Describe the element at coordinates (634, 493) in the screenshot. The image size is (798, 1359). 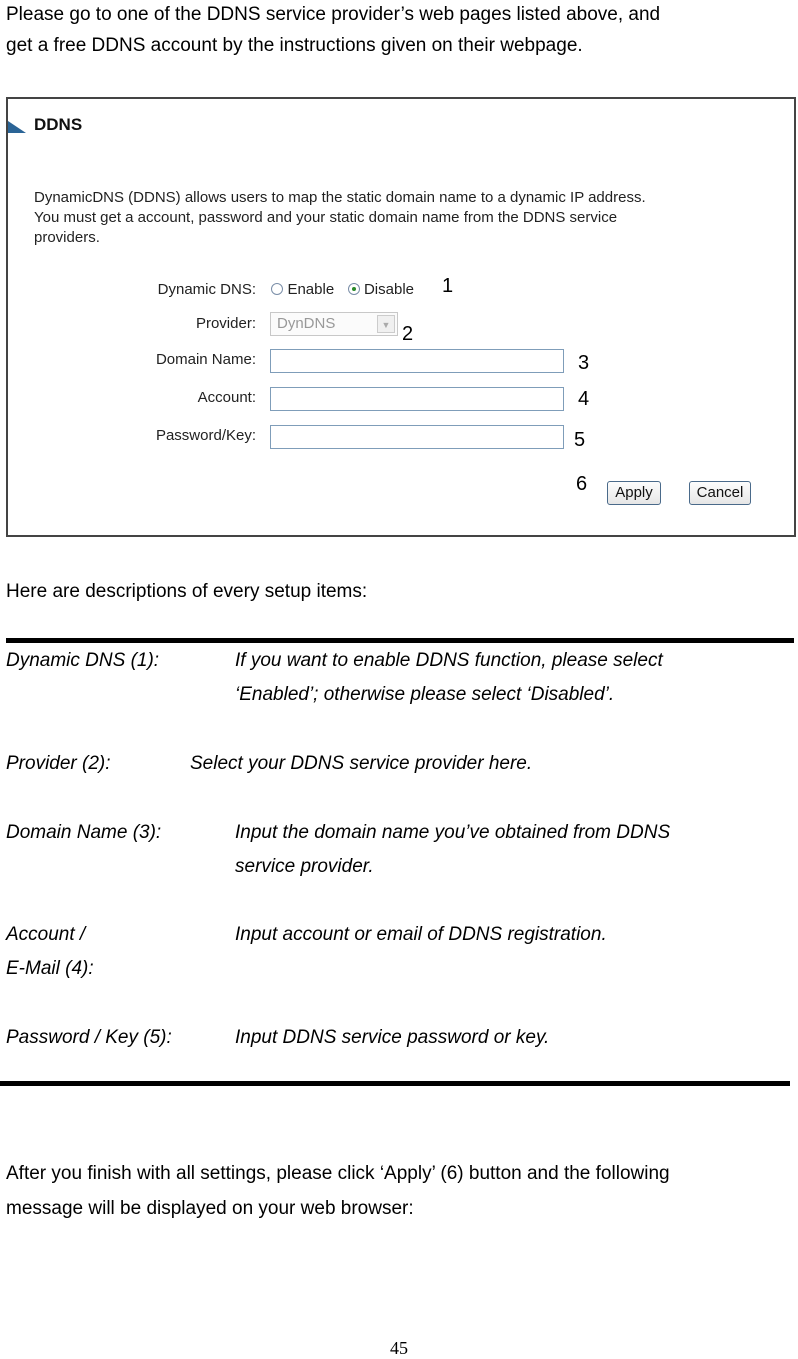
I see `apply-button: Apply` at that location.